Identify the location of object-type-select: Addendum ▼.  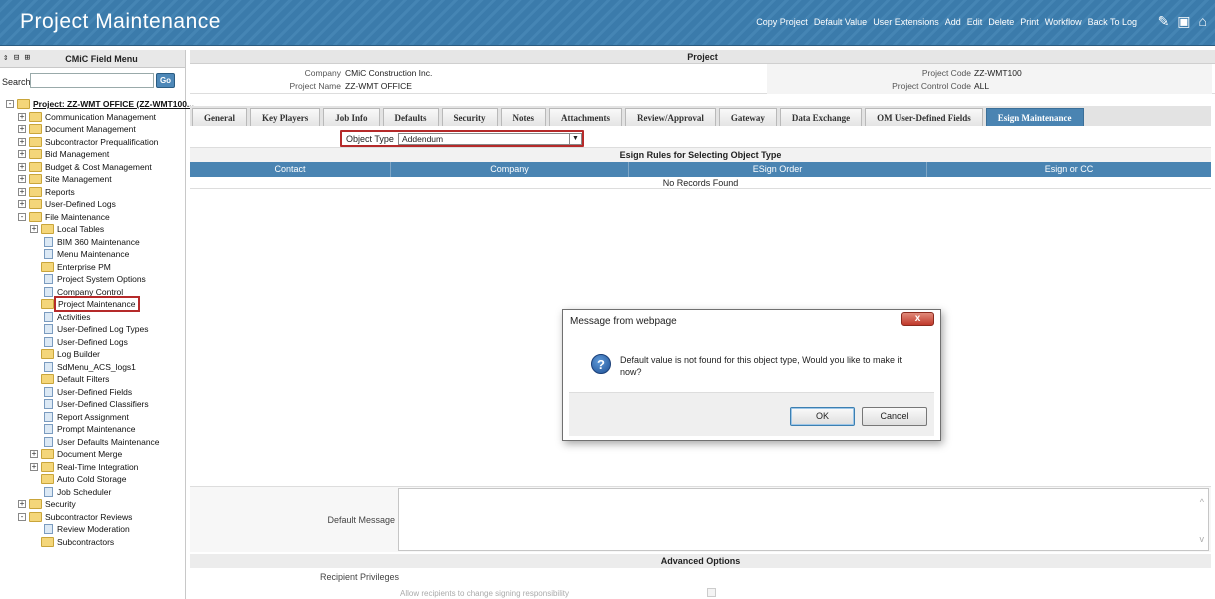
(490, 139).